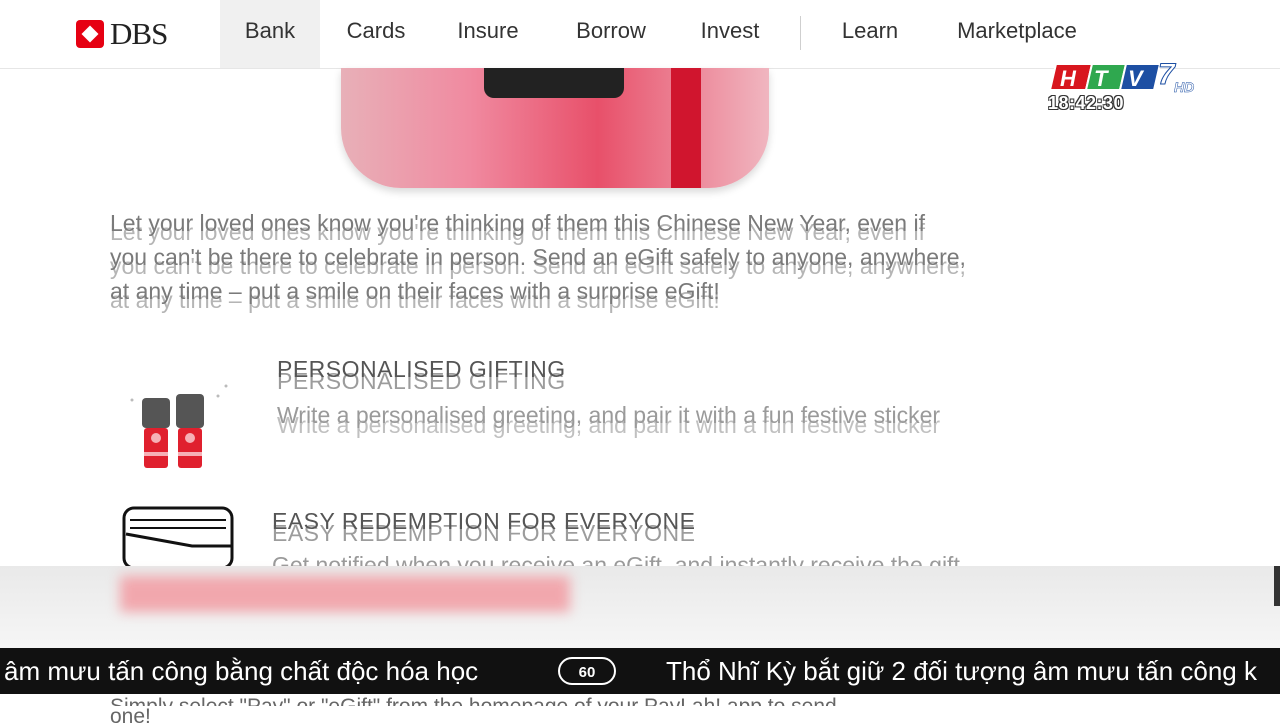  I want to click on nav-item-borrow: Borrow, so click(611, 34).